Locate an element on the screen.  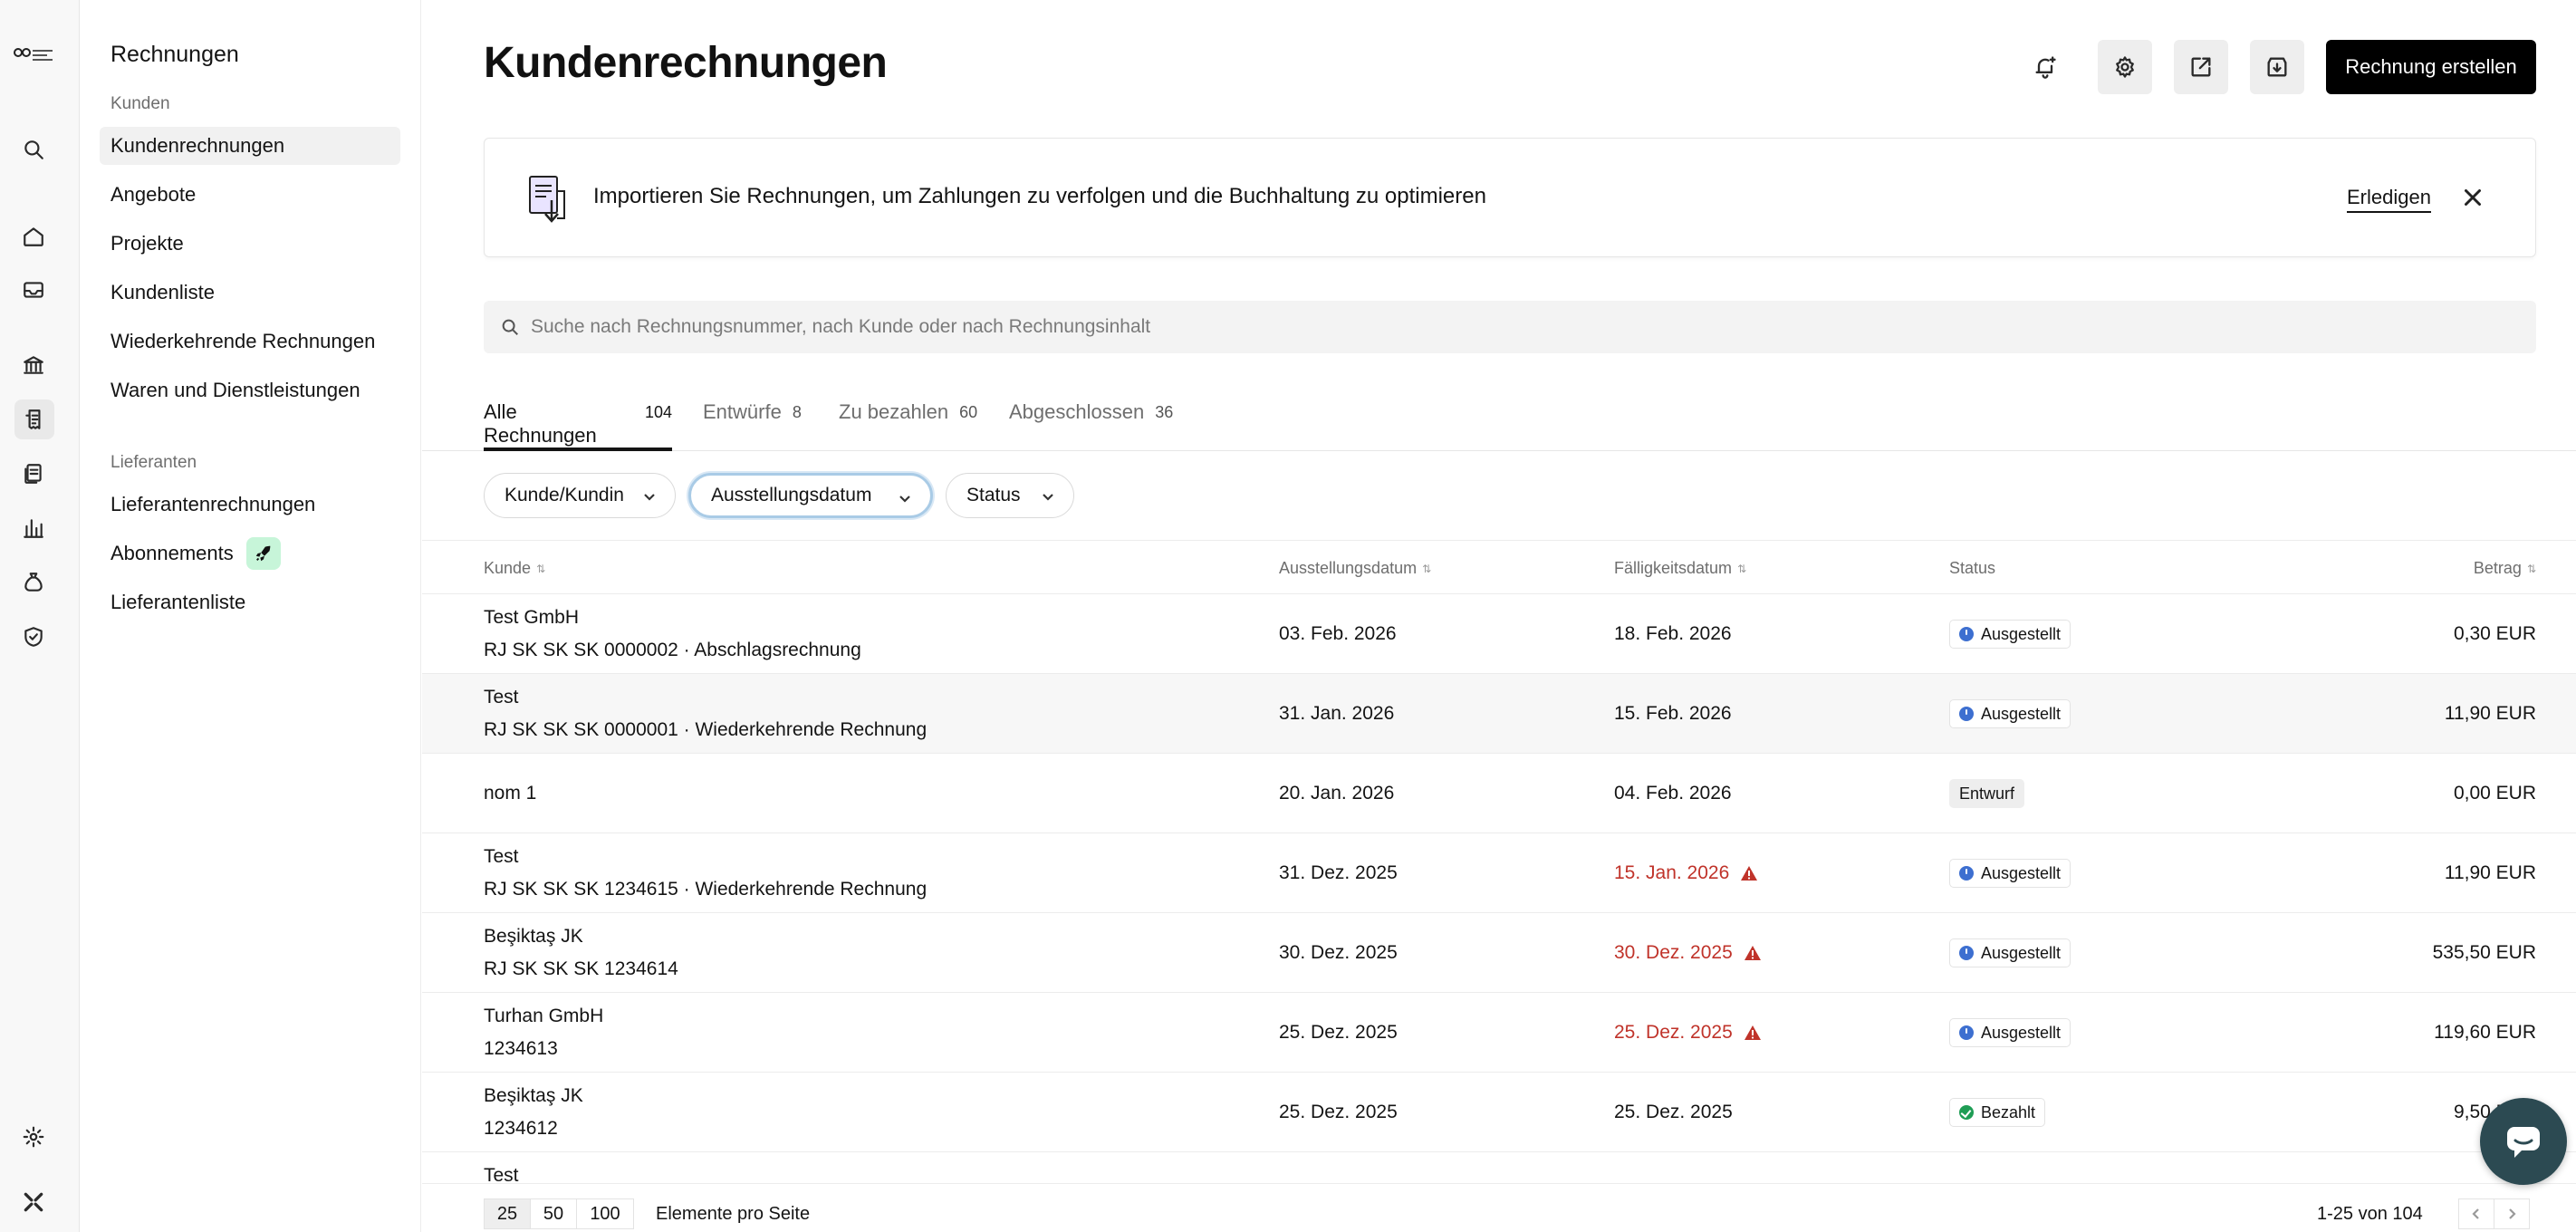
brand-icon is located at coordinates (33, 1202).